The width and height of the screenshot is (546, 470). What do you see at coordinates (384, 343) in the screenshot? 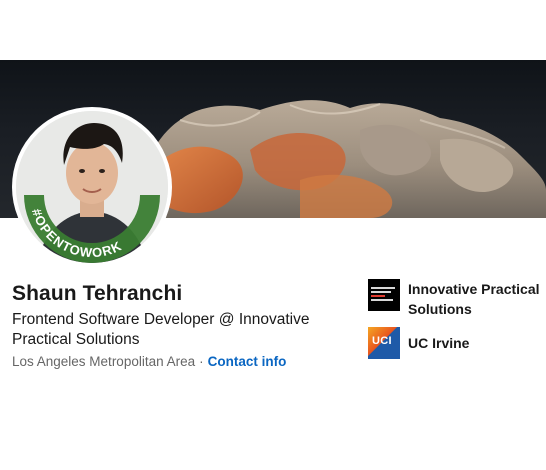
I see `uci-logo-icon: UCI` at bounding box center [384, 343].